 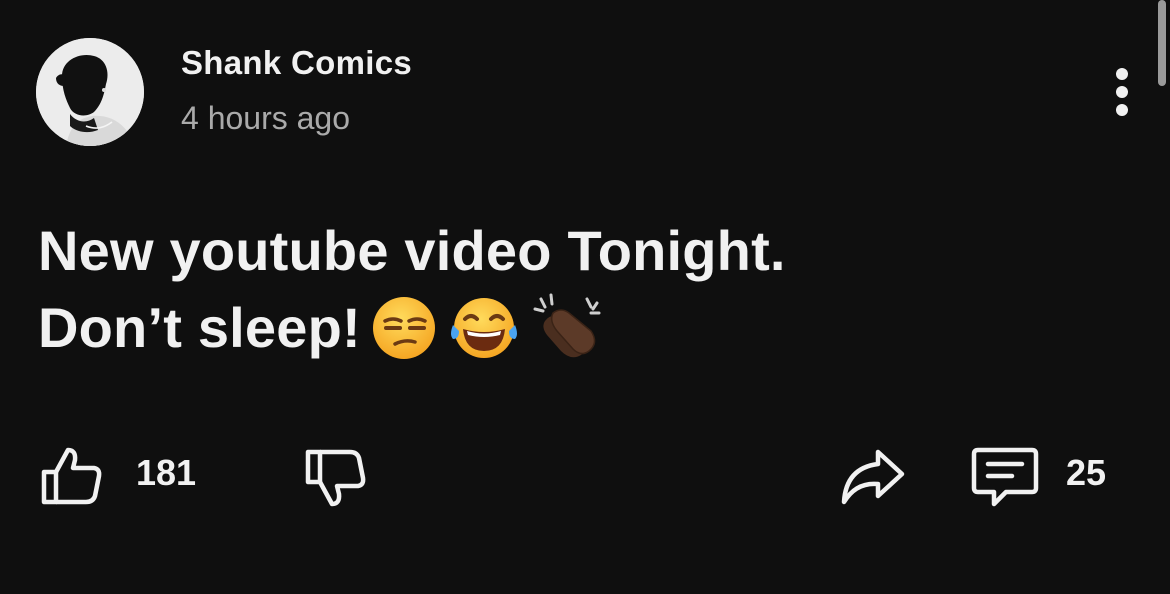 I want to click on post-text-line-2-text: Don’t sleep!, so click(x=199, y=327).